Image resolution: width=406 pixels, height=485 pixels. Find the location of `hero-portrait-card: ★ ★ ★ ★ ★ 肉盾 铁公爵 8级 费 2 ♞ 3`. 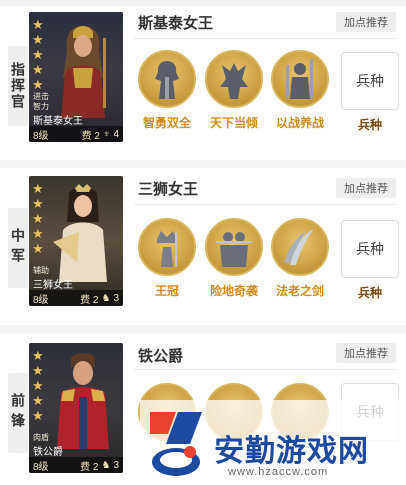

hero-portrait-card: ★ ★ ★ ★ ★ 肉盾 铁公爵 8级 费 2 ♞ 3 is located at coordinates (76, 408).